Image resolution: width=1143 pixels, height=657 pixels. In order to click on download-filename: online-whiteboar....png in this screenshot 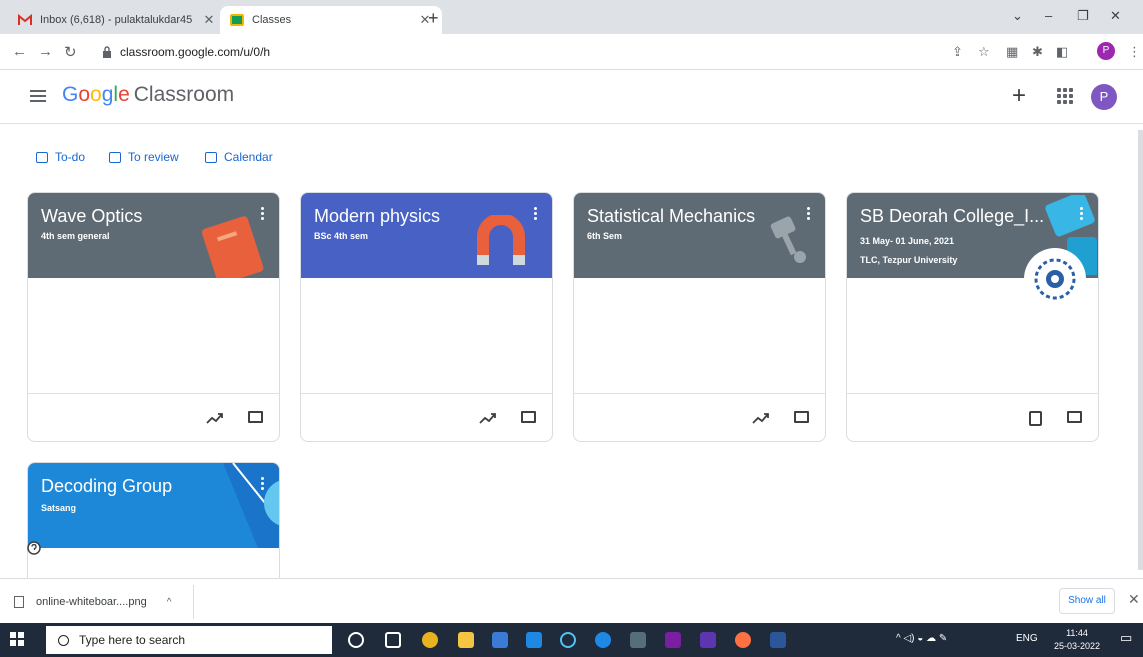, I will do `click(91, 602)`.